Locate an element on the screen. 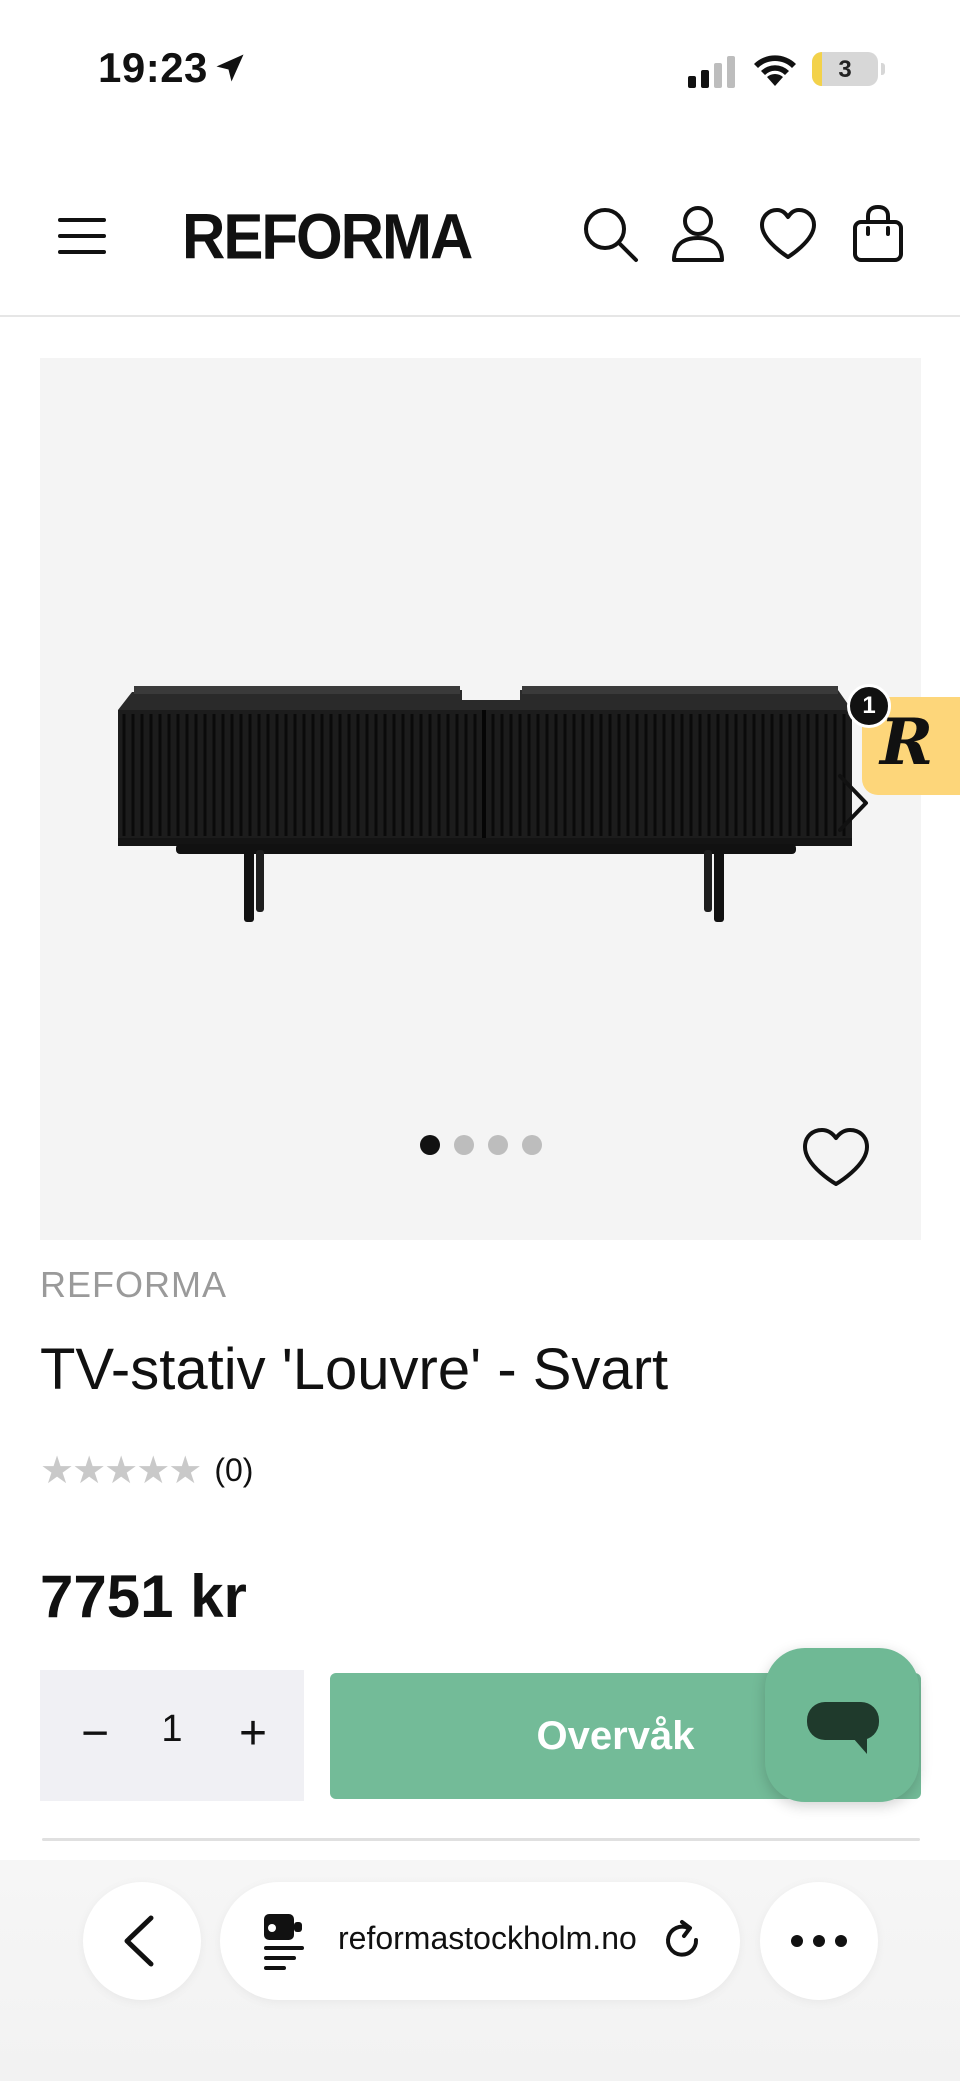 This screenshot has width=960, height=2081. page-settings-icon is located at coordinates (289, 1941).